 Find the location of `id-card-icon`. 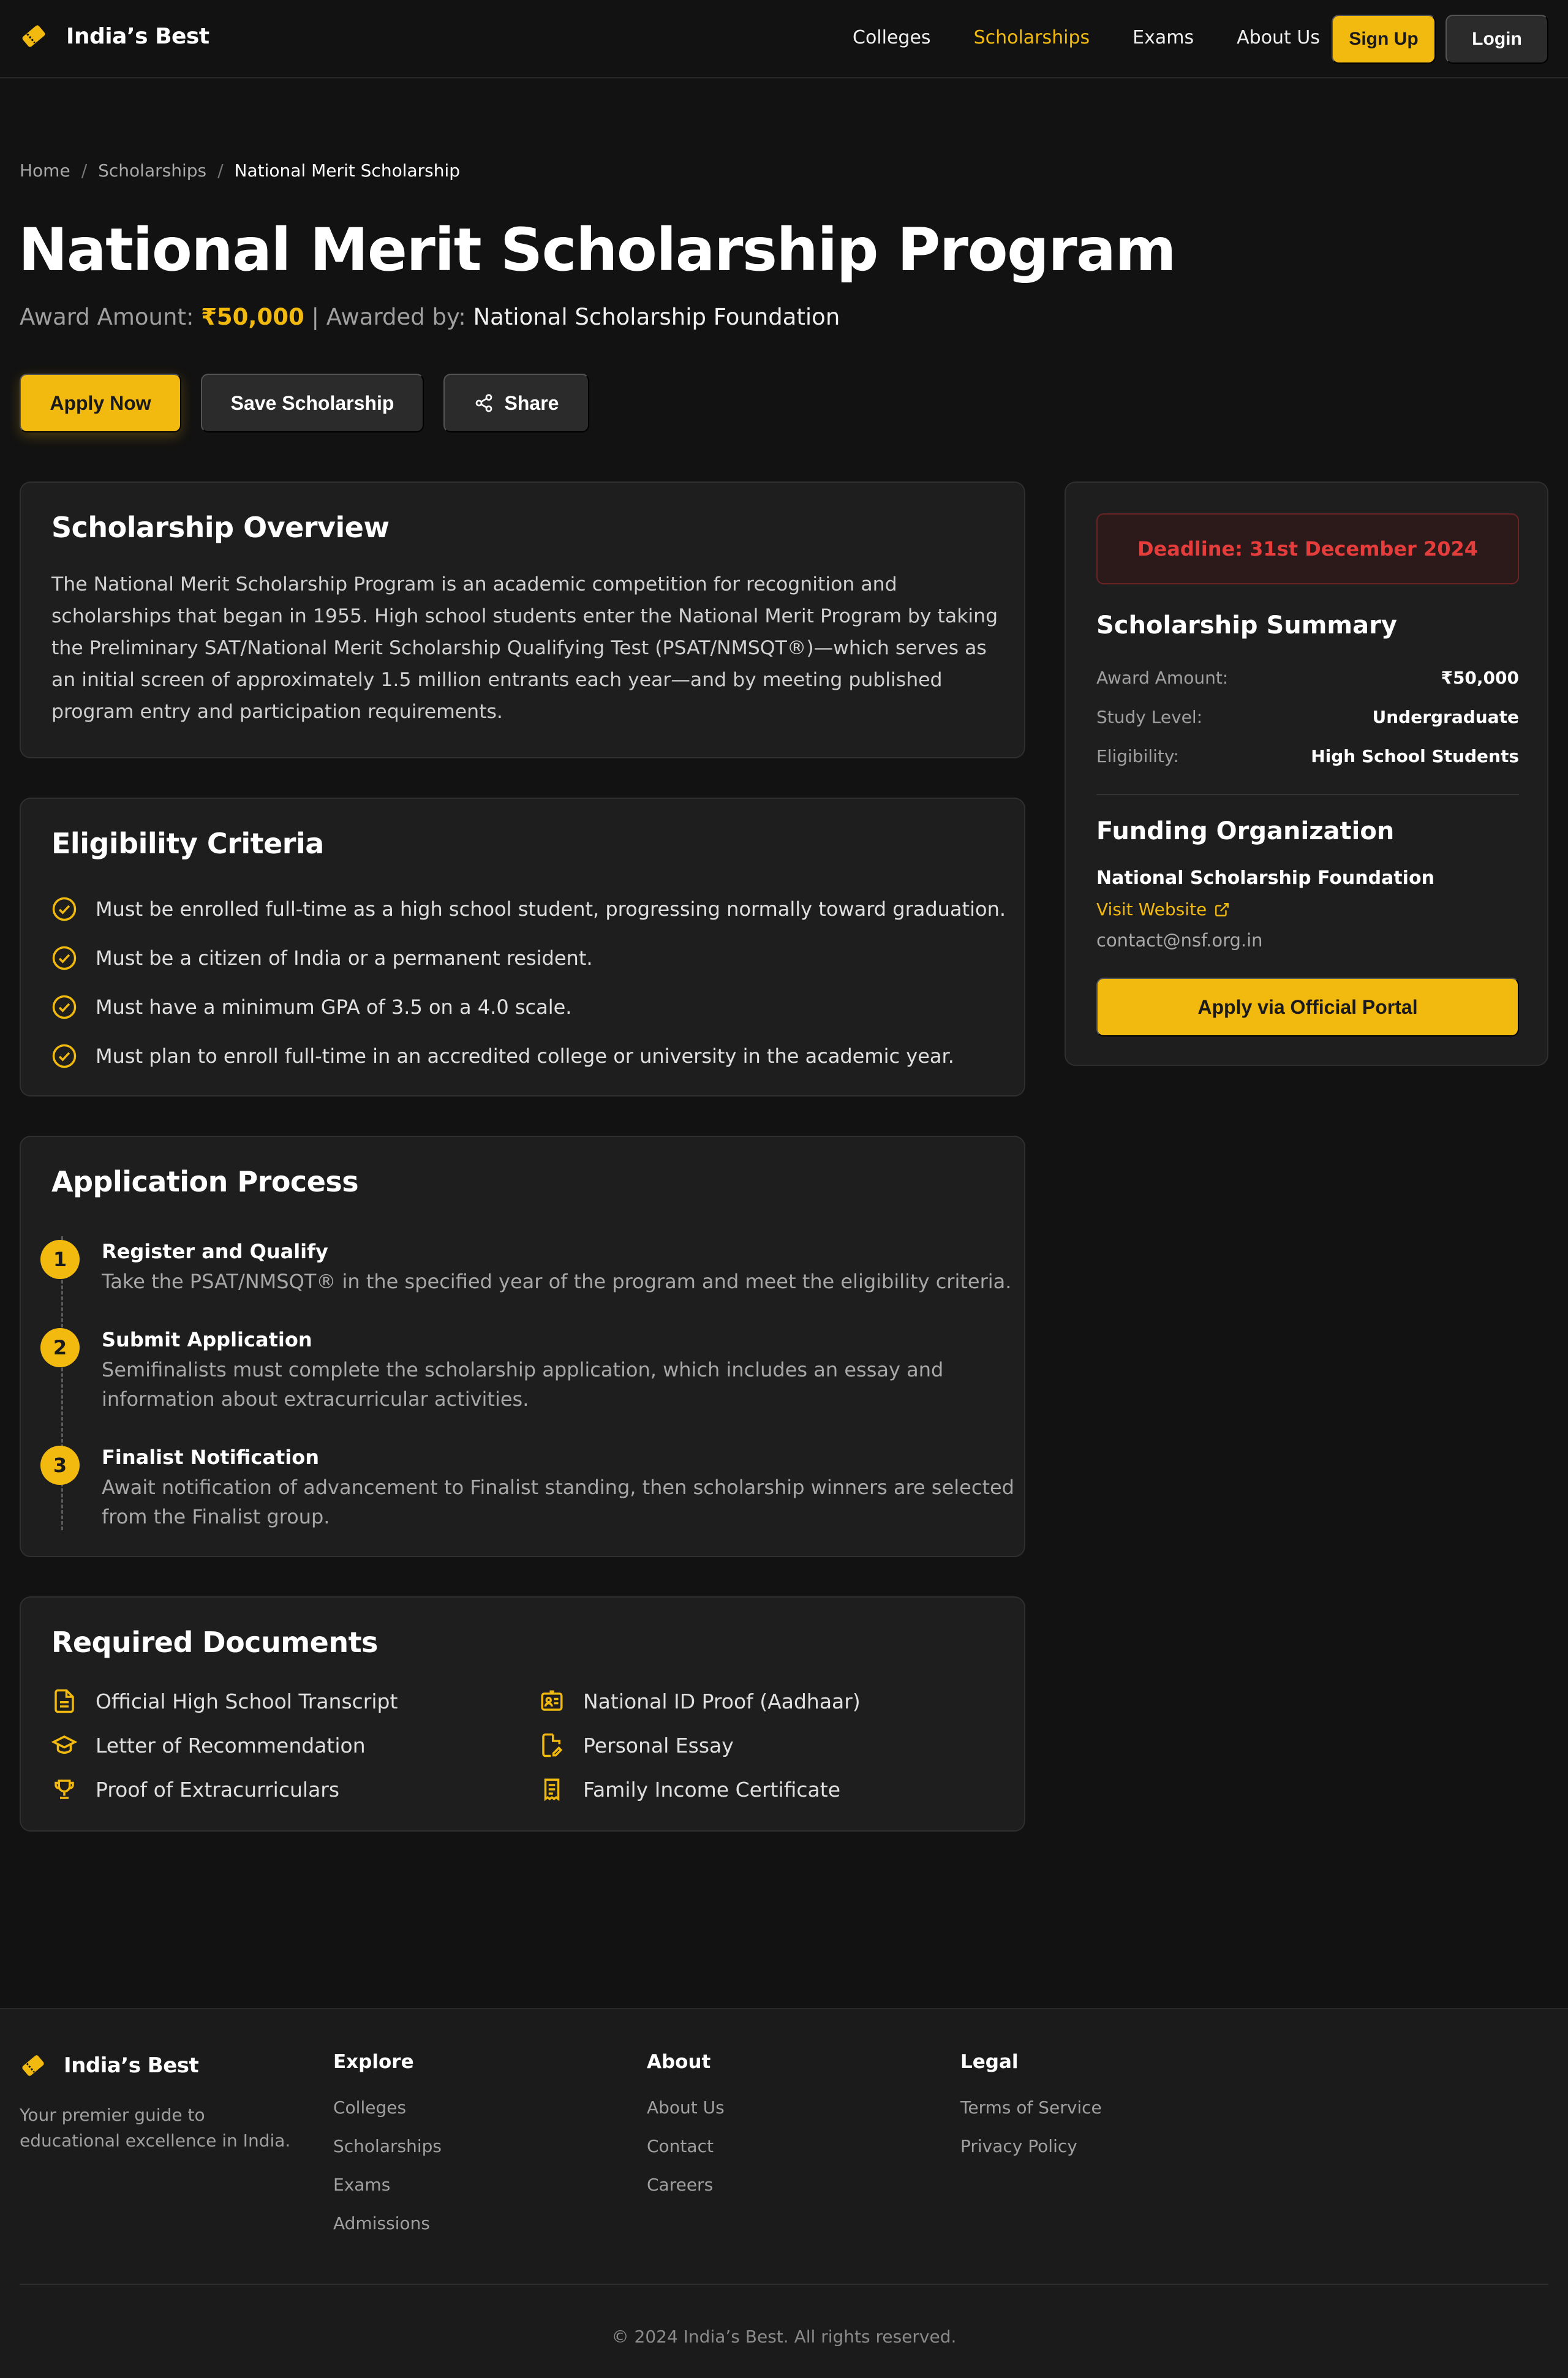

id-card-icon is located at coordinates (552, 1700).